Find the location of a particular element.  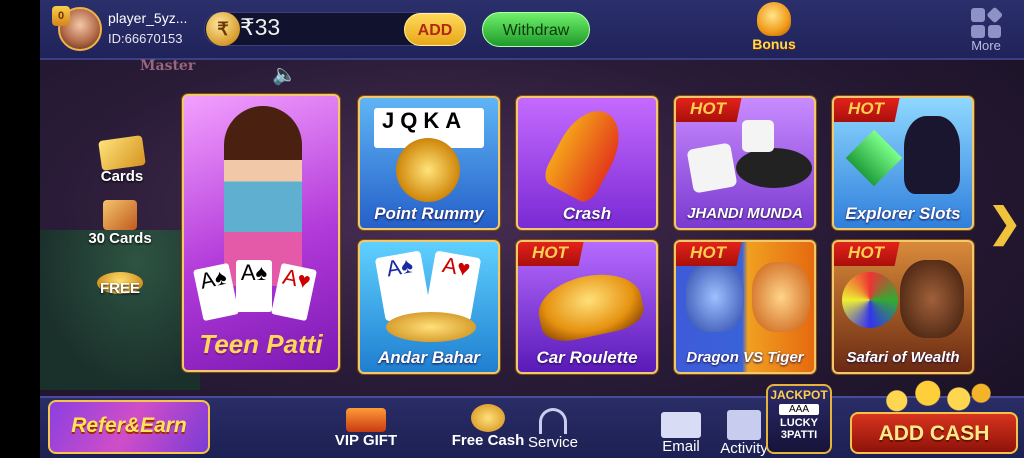

lucky-3patti-jackpot-button: JACKPOT AAA LUCKY 3PATTI is located at coordinates (799, 419).